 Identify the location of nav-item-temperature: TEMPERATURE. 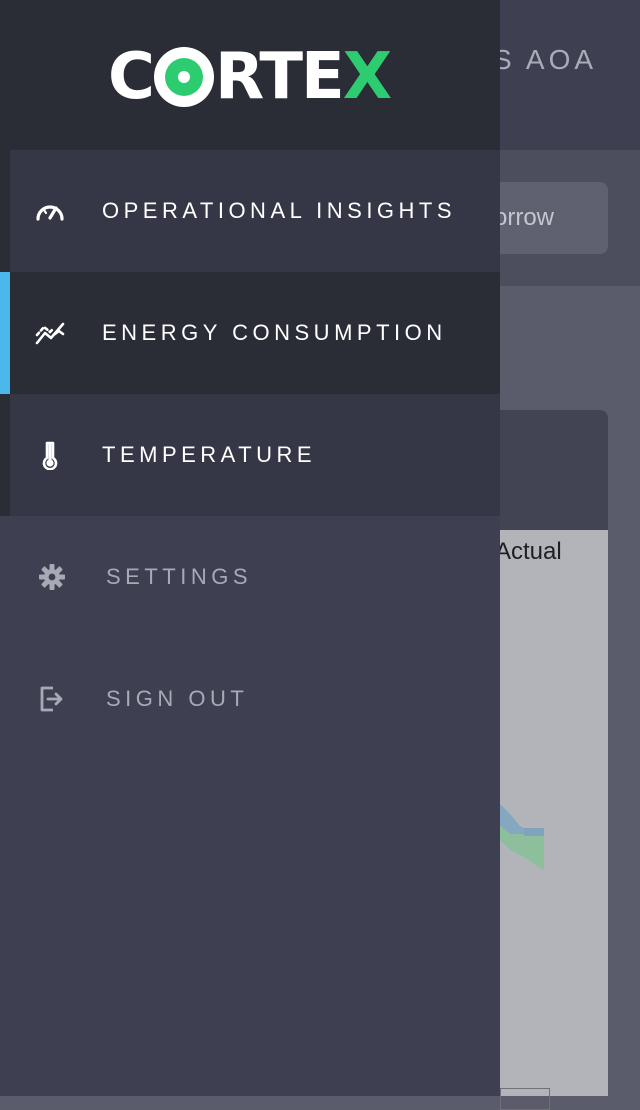
(255, 455).